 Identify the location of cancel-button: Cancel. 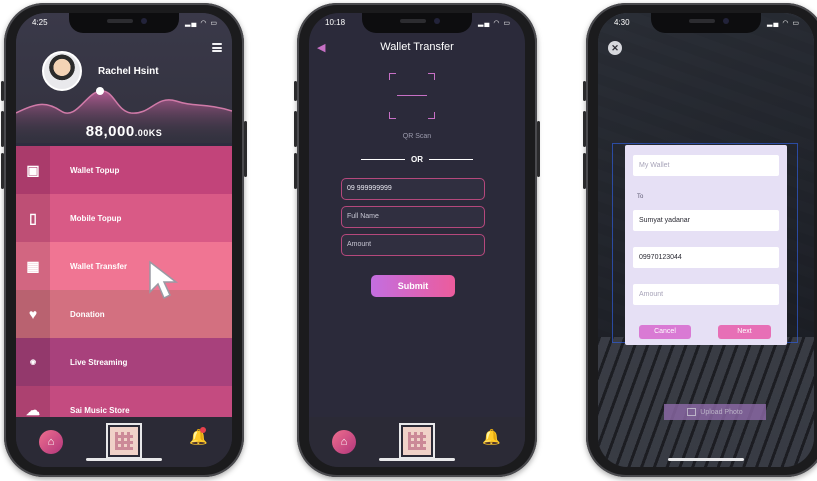
(665, 332).